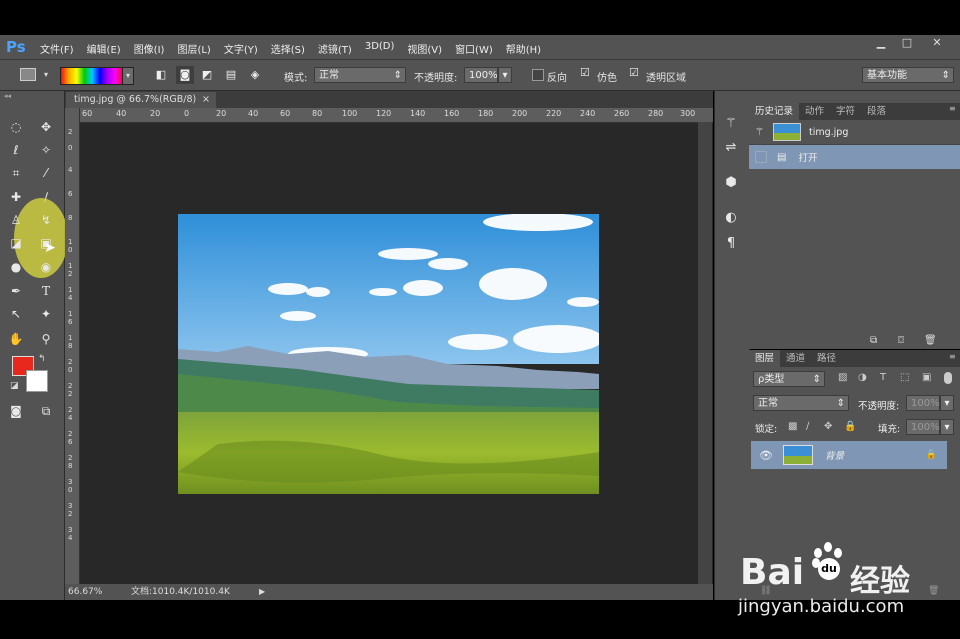 This screenshot has width=960, height=639. I want to click on quick-mask-icon: ◙, so click(16, 411).